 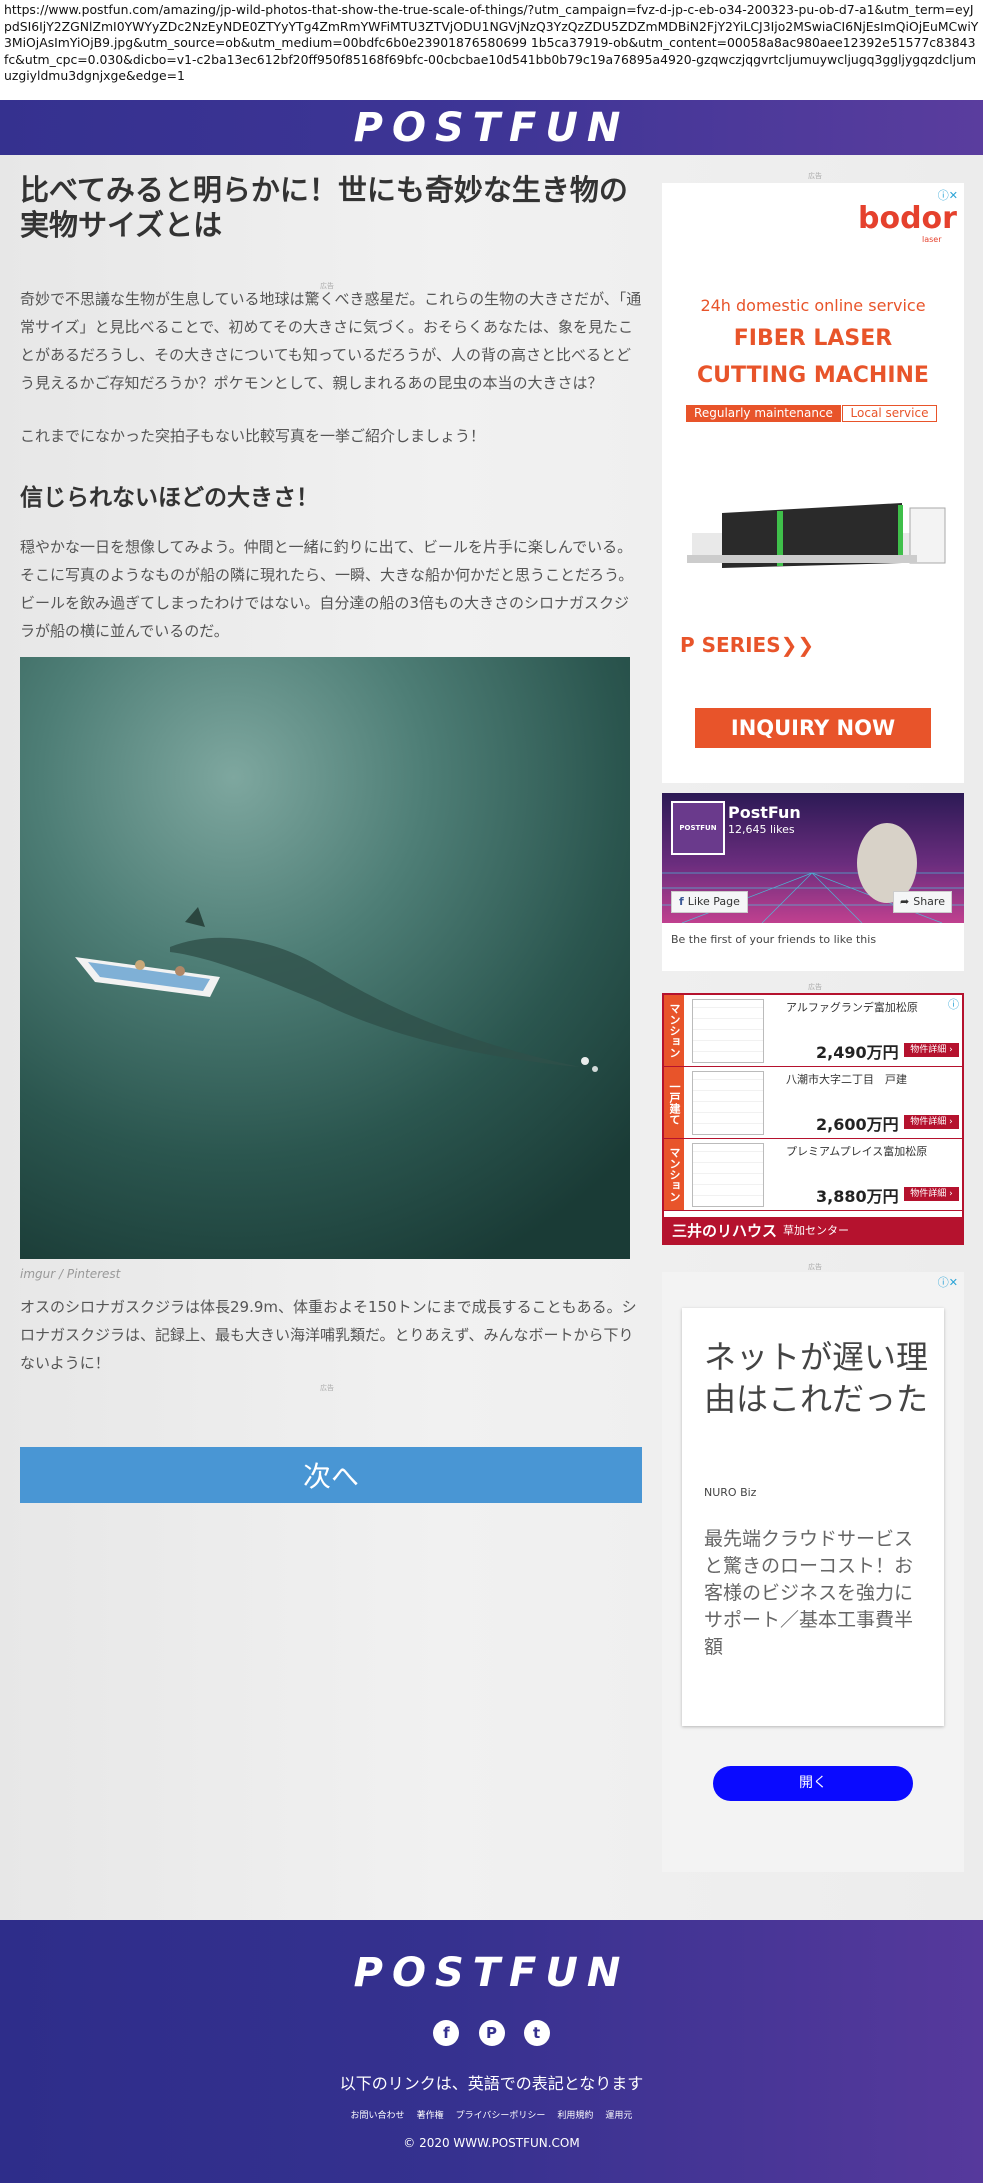 What do you see at coordinates (491, 2083) in the screenshot?
I see `footer-note: 以下のリンクは、英語での表記となります` at bounding box center [491, 2083].